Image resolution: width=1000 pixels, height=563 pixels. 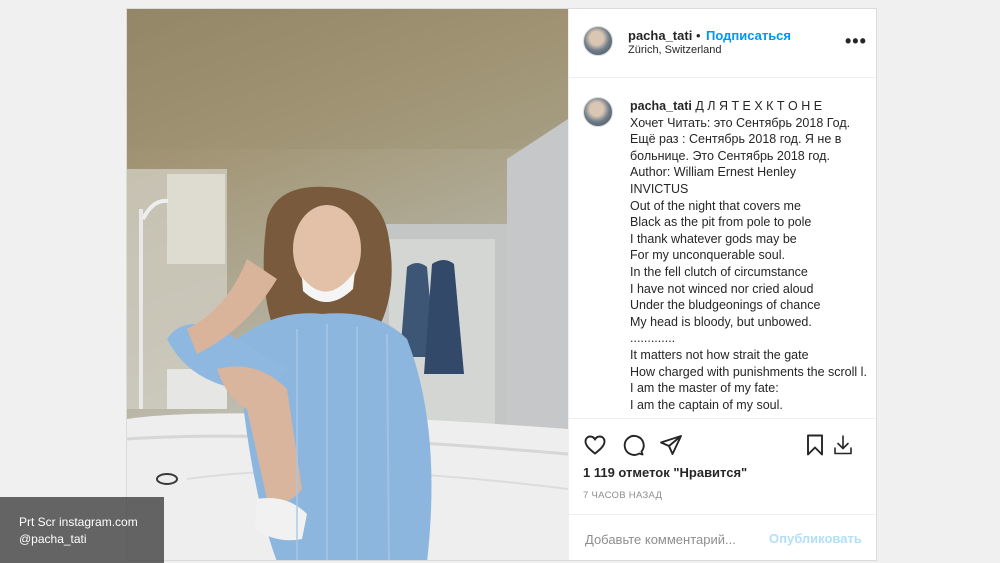 What do you see at coordinates (706, 404) in the screenshot?
I see `caption-line: I am the captain of my soul.` at bounding box center [706, 404].